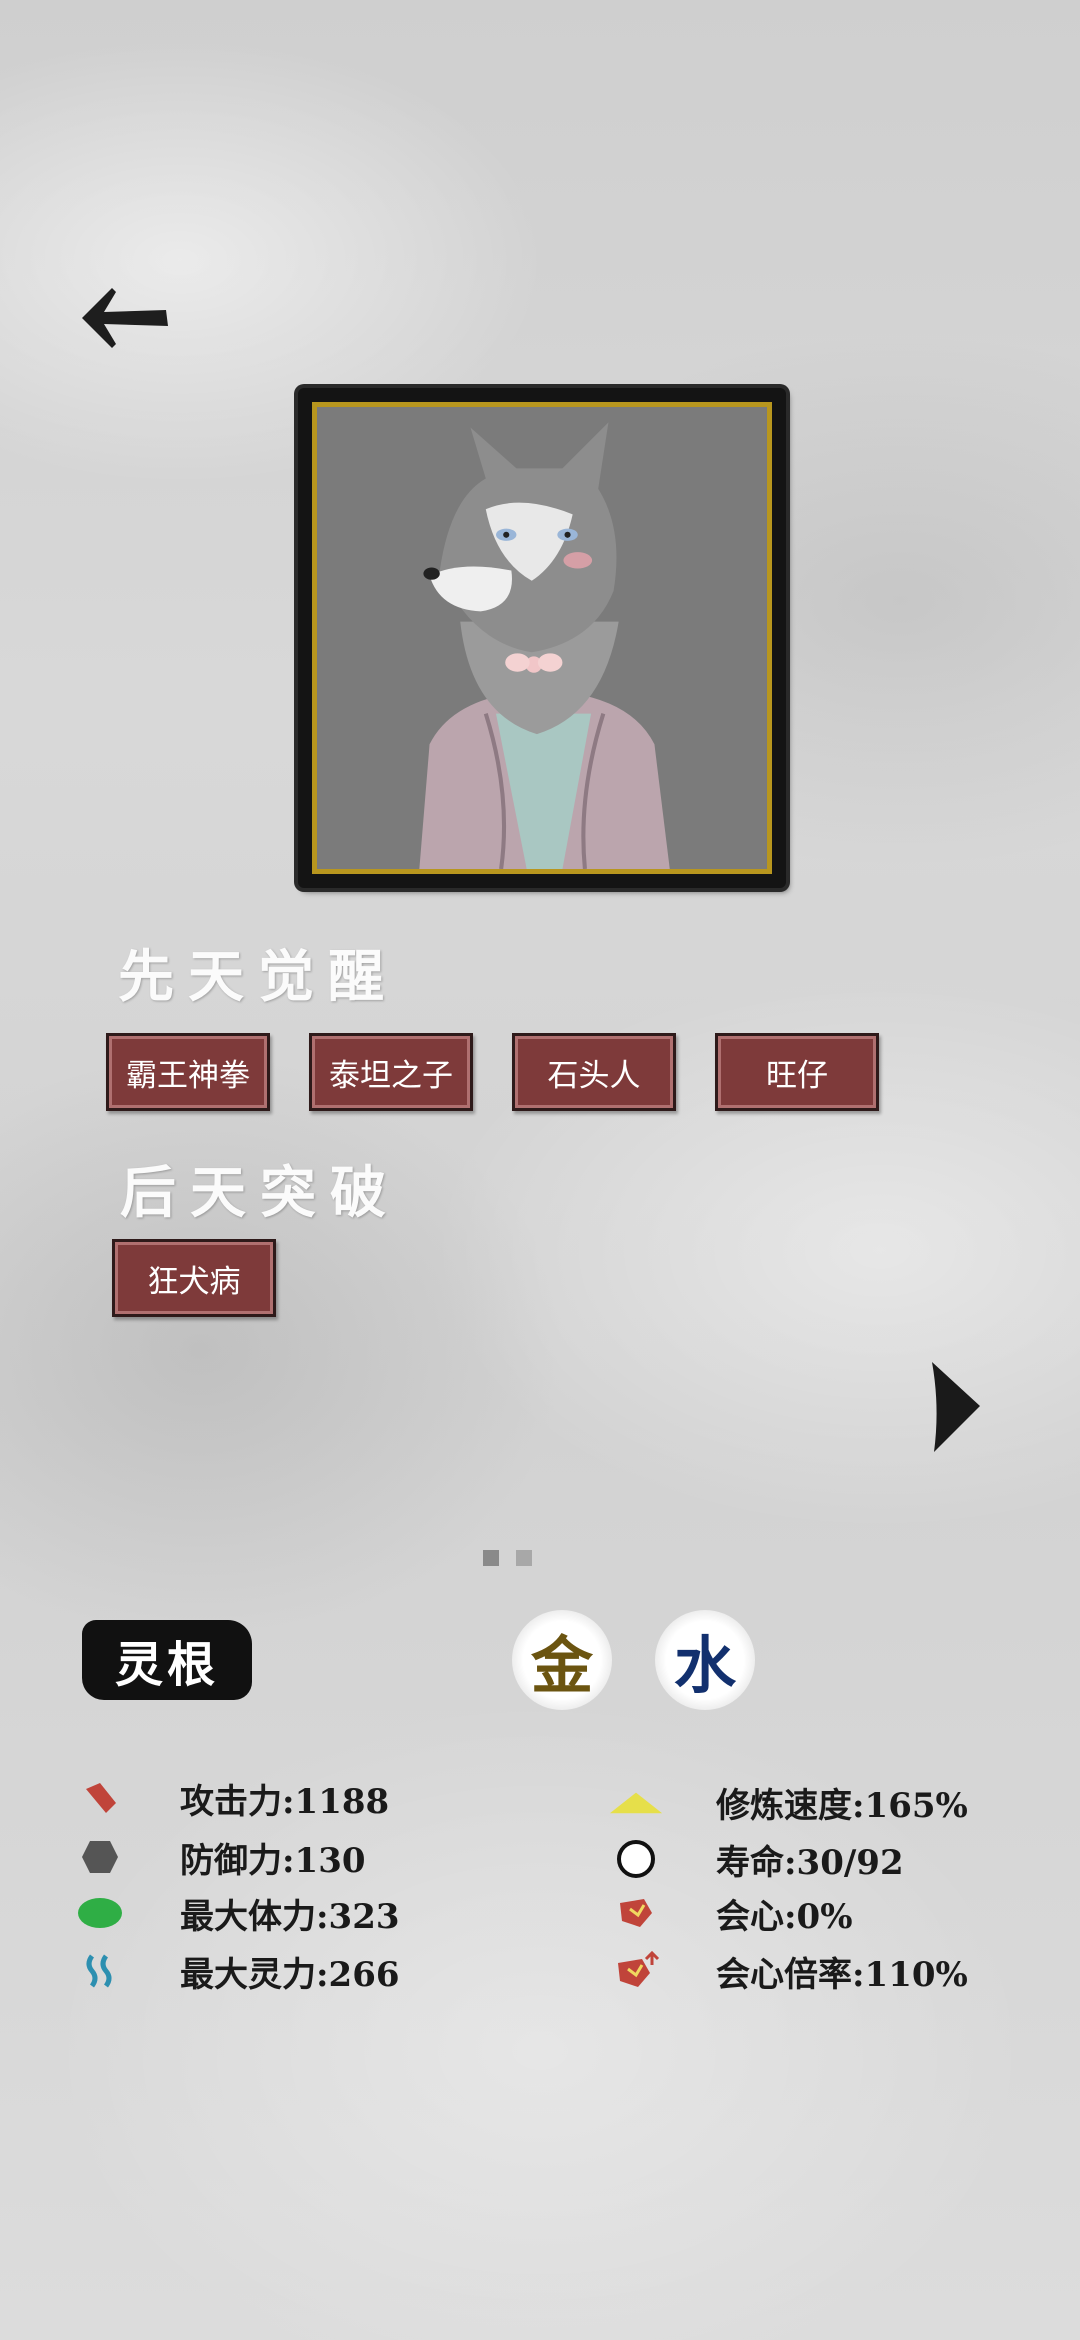 Image resolution: width=1080 pixels, height=2340 pixels. Describe the element at coordinates (636, 1802) in the screenshot. I see `cultivation-speed-icon` at that location.